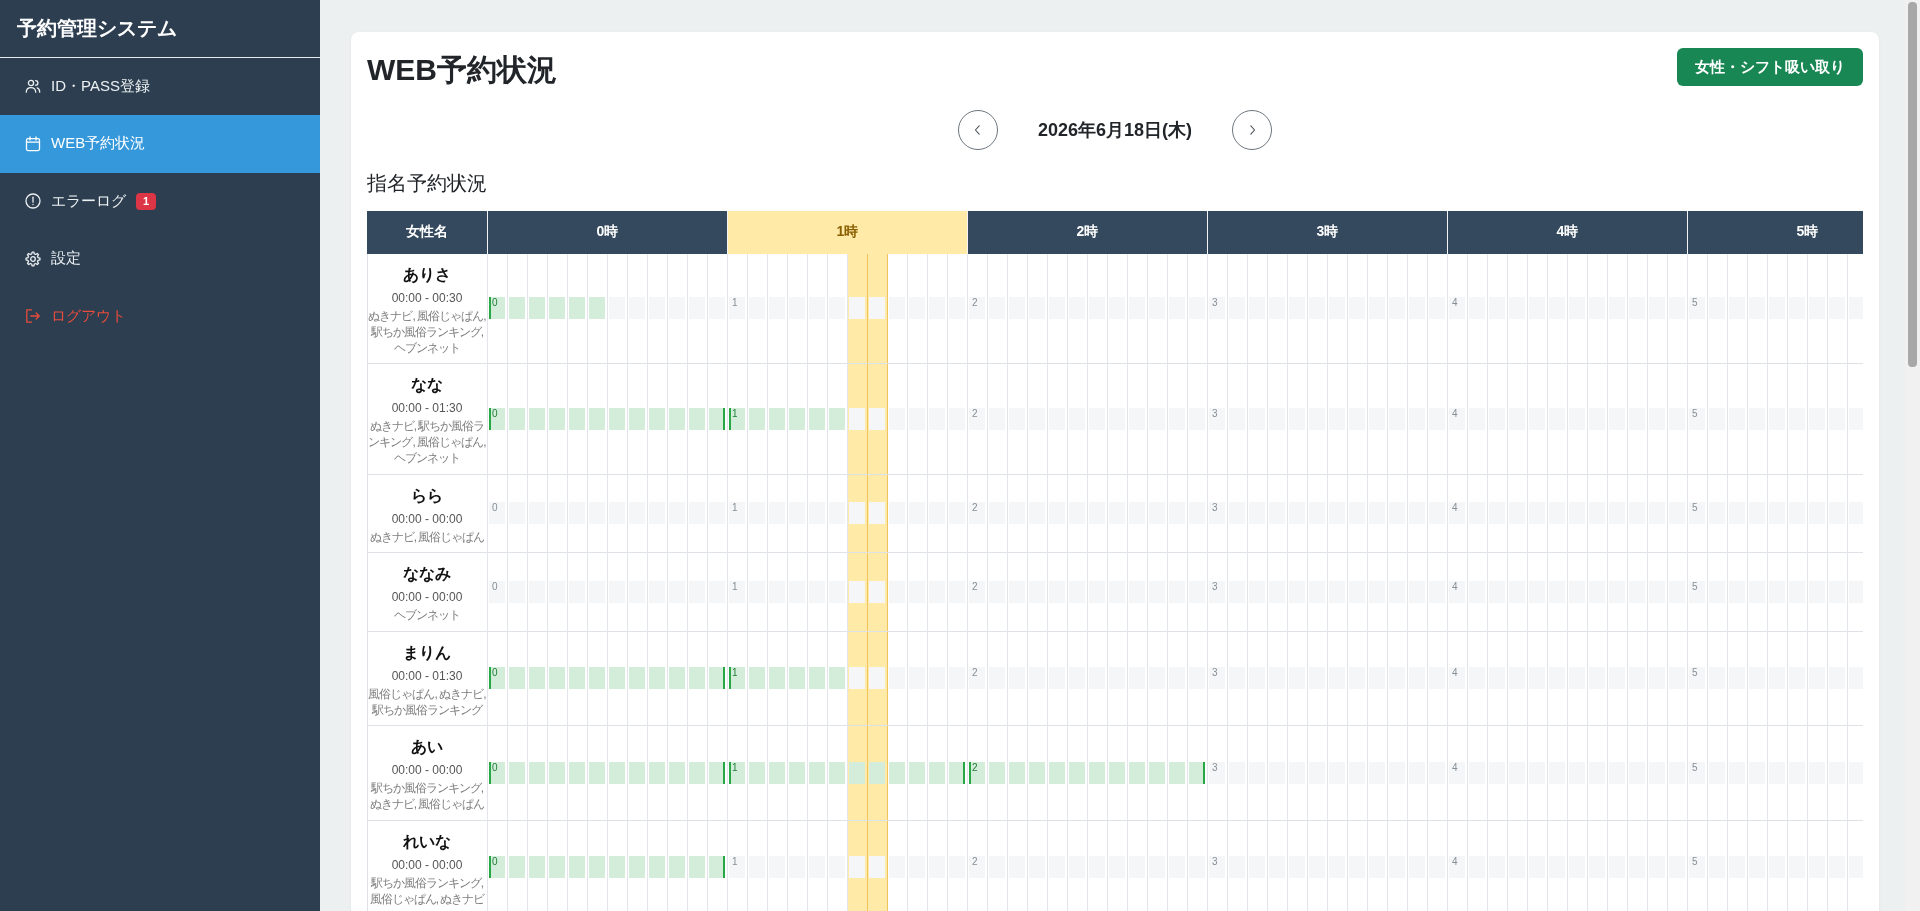  I want to click on nav-item: 設定, so click(160, 259).